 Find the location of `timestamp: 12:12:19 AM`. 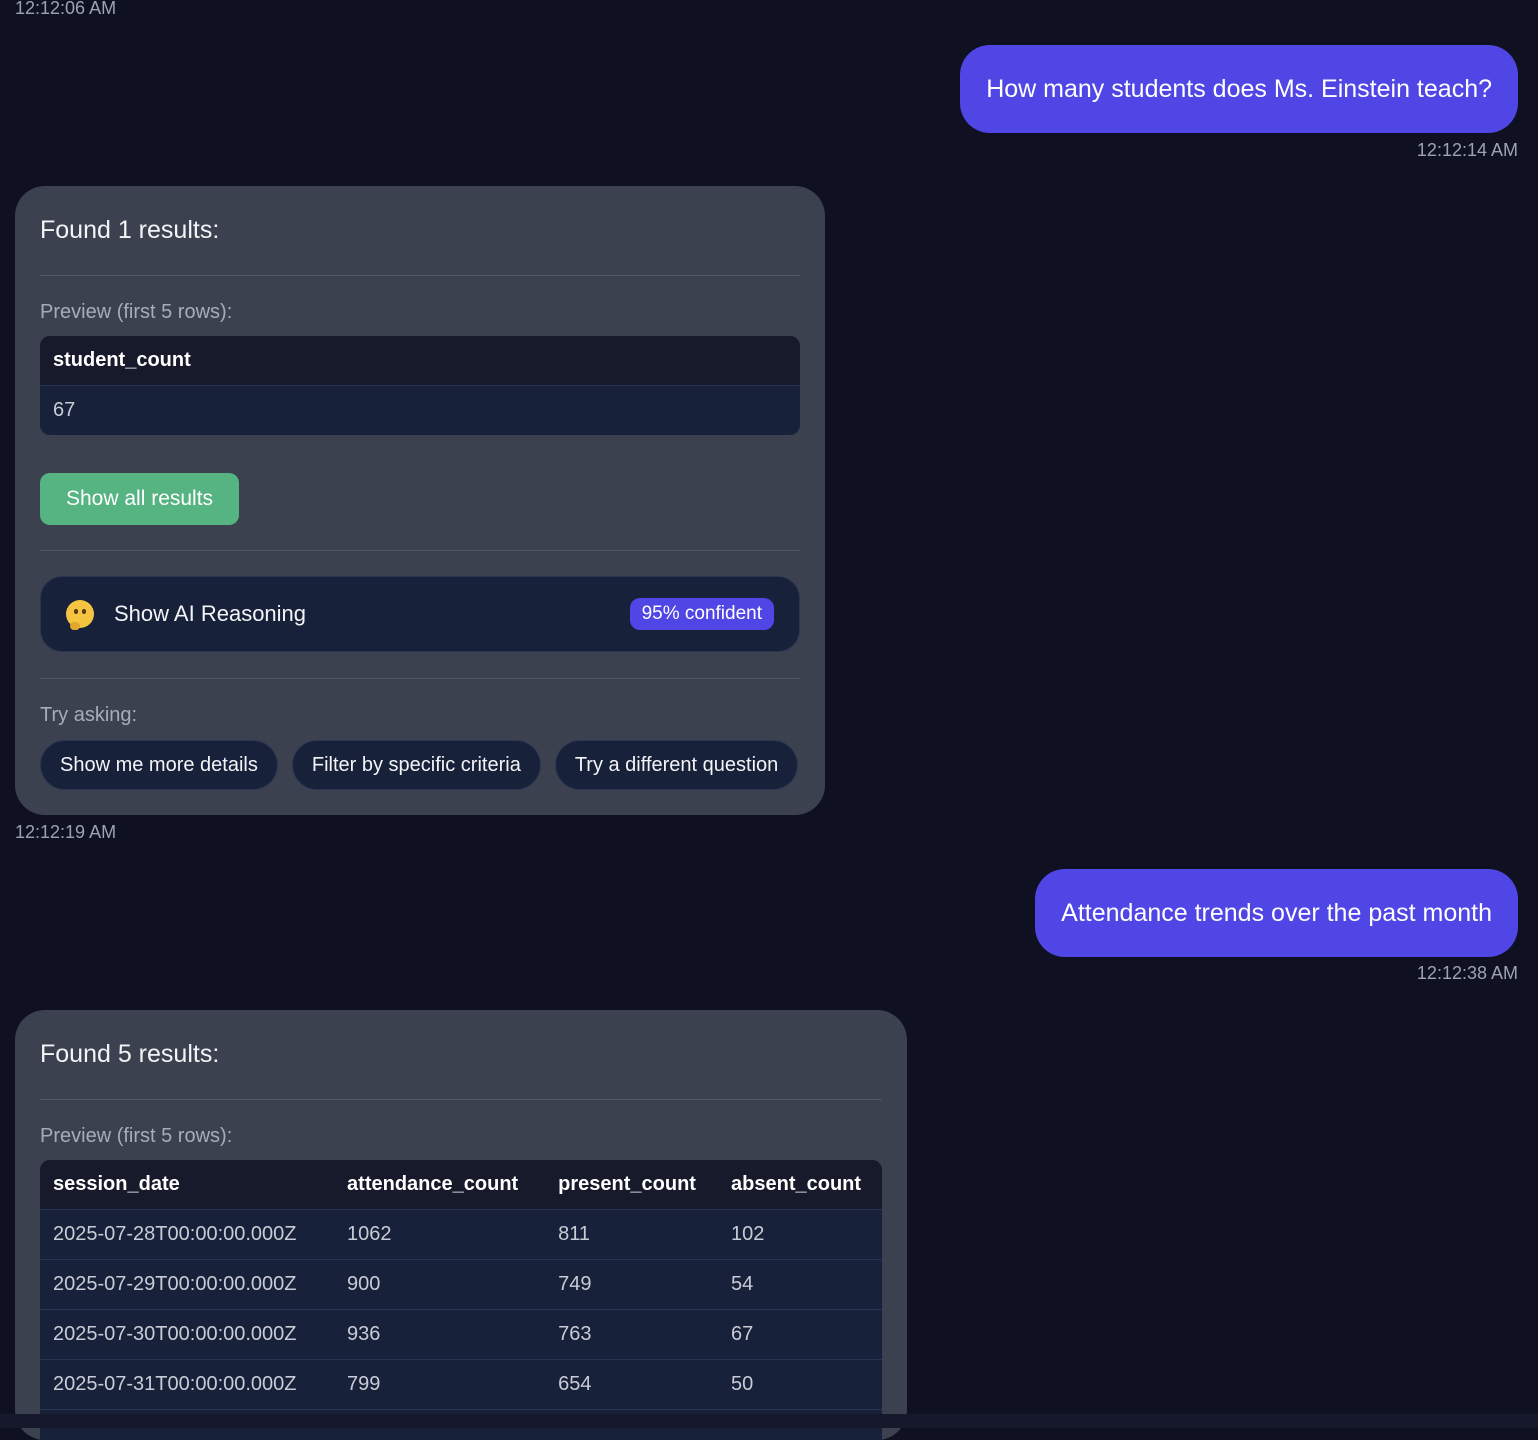

timestamp: 12:12:19 AM is located at coordinates (65, 832).